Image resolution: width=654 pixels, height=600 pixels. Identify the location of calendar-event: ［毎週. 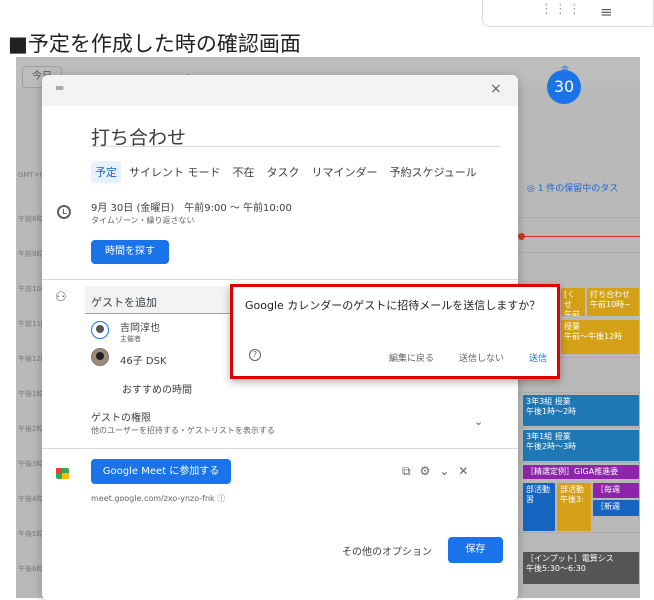
(616, 490).